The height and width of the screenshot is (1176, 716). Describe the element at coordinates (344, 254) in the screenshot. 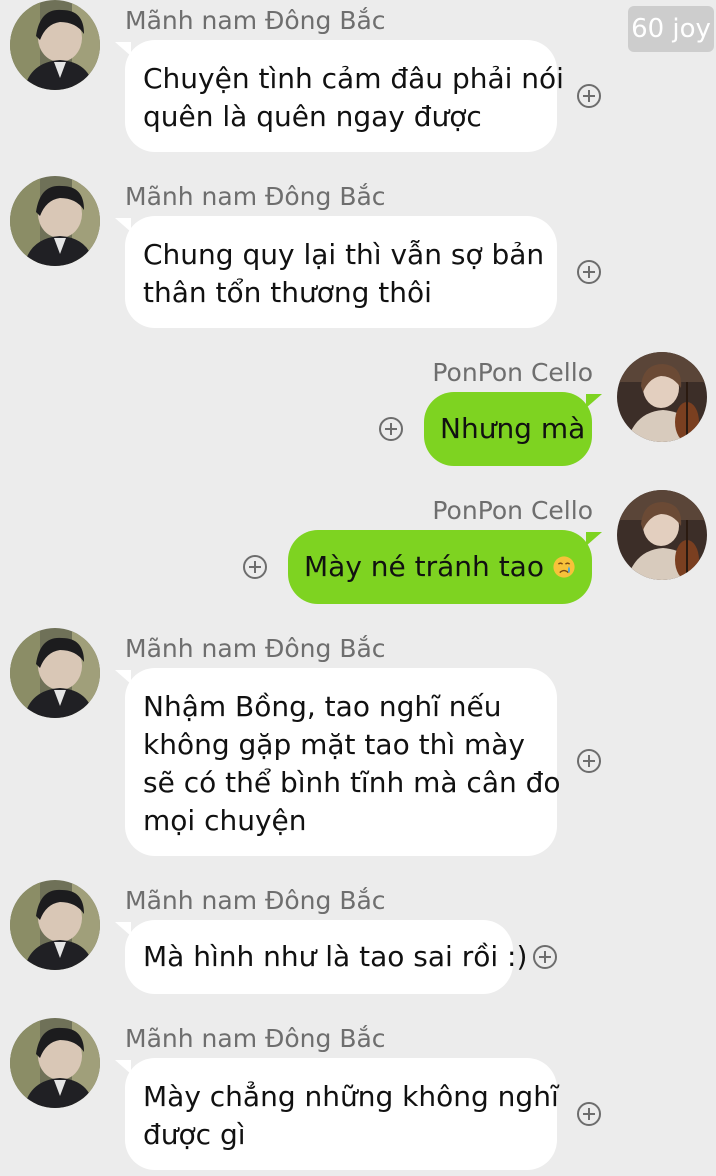

I see `message-text-line: Chung quy lại thì vẫn sợ bản` at that location.